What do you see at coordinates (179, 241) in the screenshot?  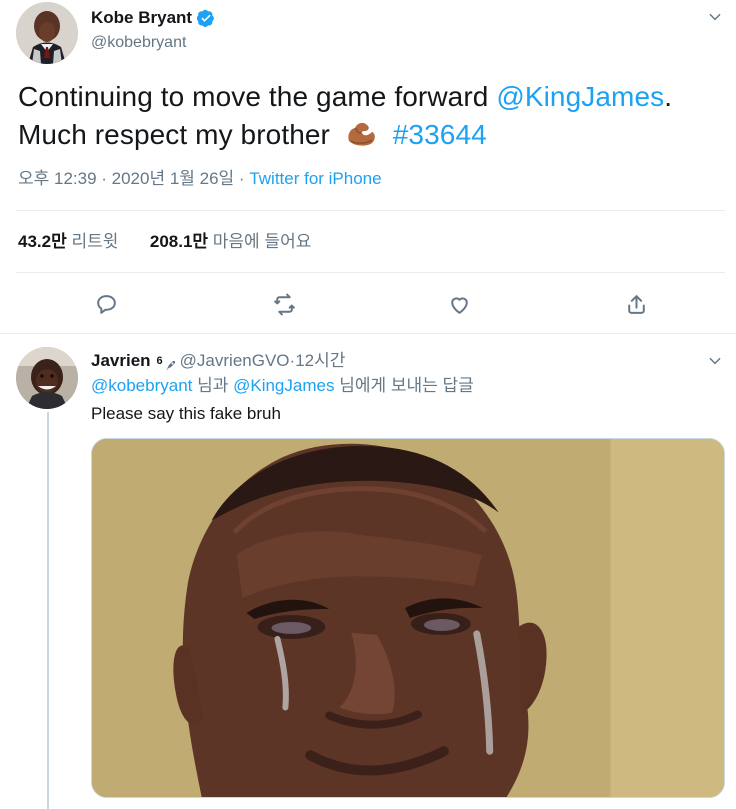 I see `likes-count: 208.1만` at bounding box center [179, 241].